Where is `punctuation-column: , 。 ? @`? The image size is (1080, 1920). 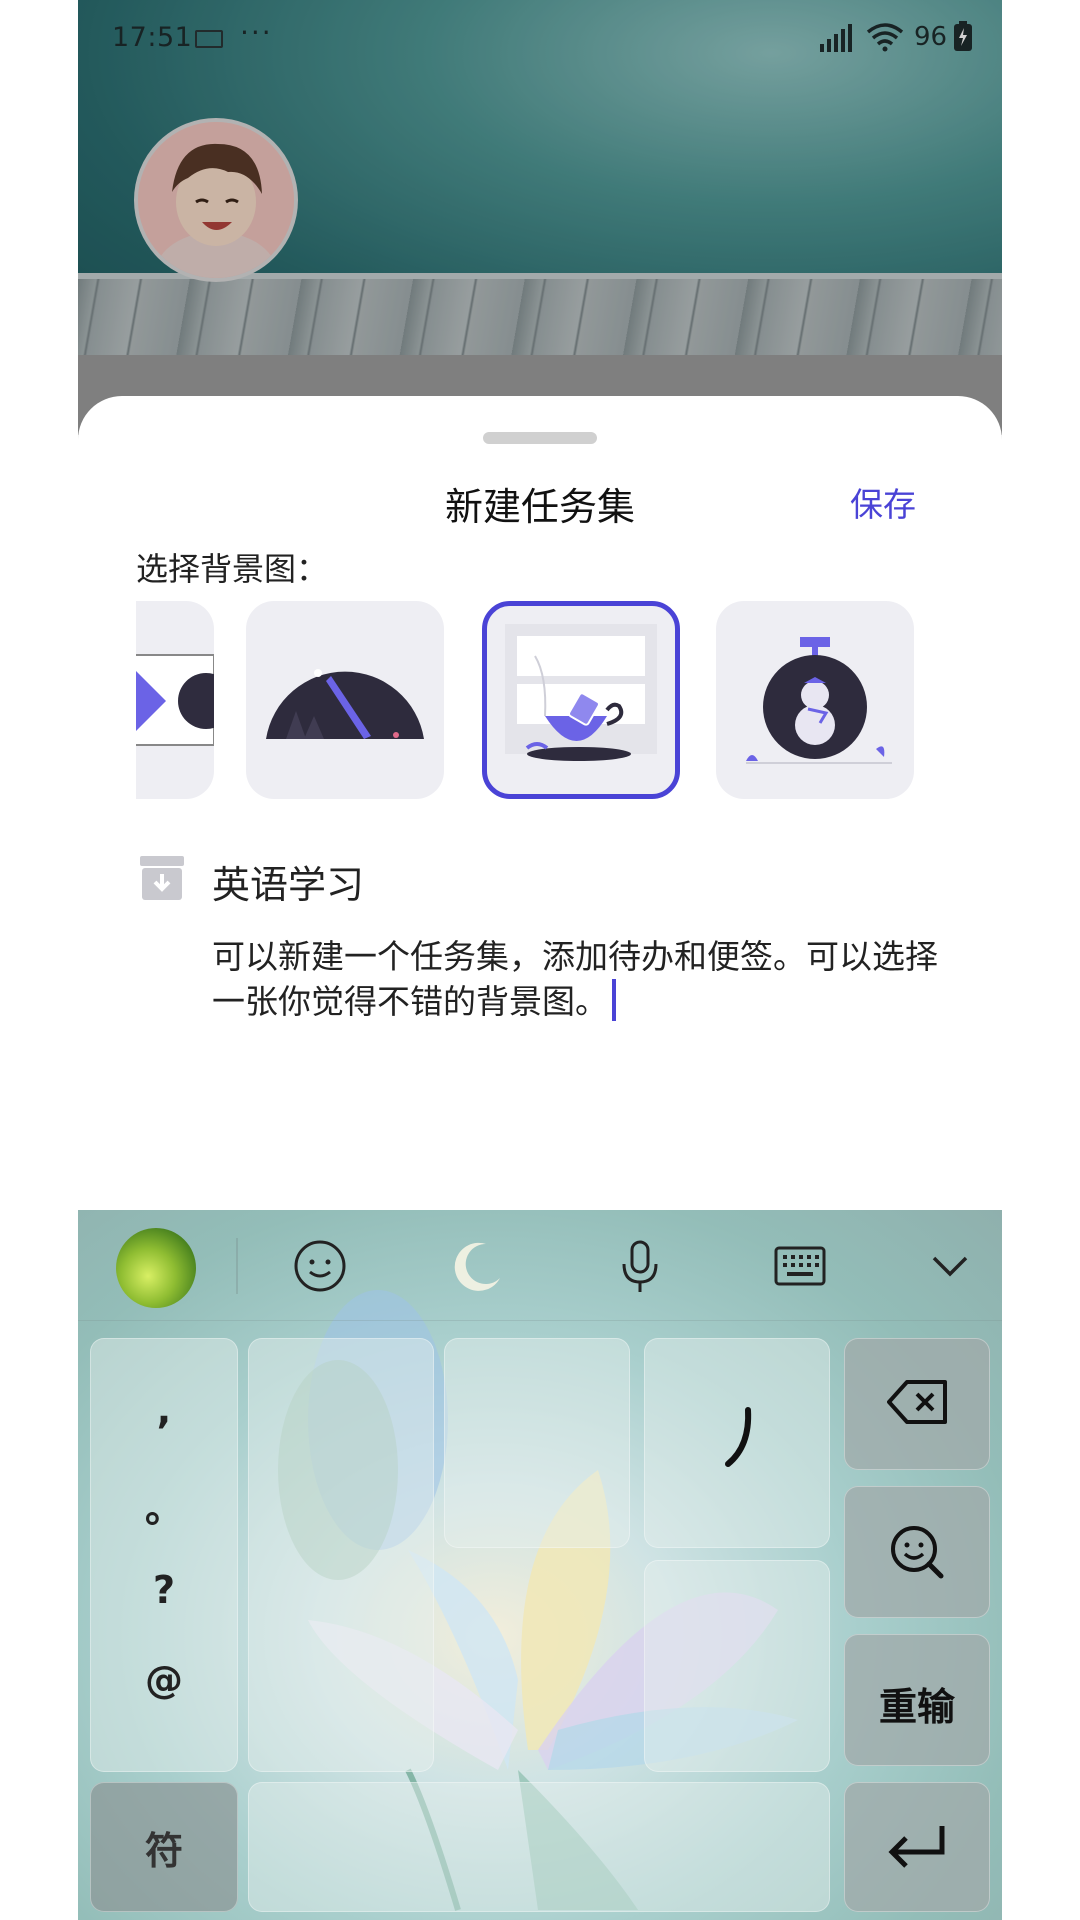
punctuation-column: , 。 ? @ is located at coordinates (164, 1555).